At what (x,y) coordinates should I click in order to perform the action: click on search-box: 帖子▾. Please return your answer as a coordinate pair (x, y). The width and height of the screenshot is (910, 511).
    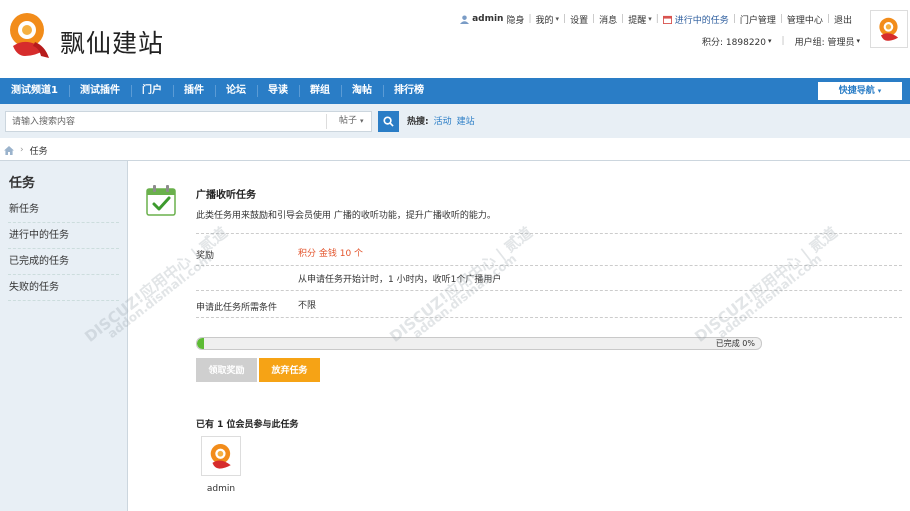
    Looking at the image, I should click on (188, 121).